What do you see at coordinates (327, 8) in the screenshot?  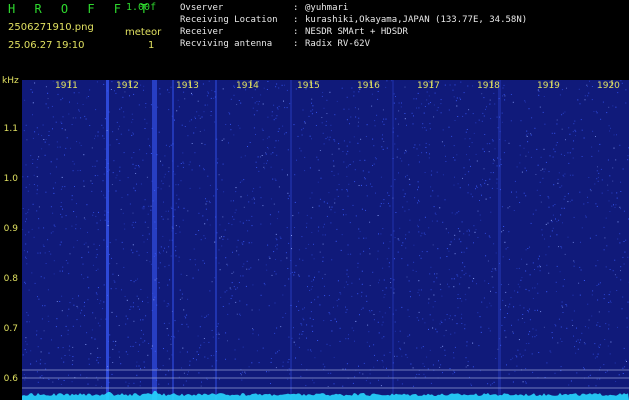 I see `info-value: @yuhmari` at bounding box center [327, 8].